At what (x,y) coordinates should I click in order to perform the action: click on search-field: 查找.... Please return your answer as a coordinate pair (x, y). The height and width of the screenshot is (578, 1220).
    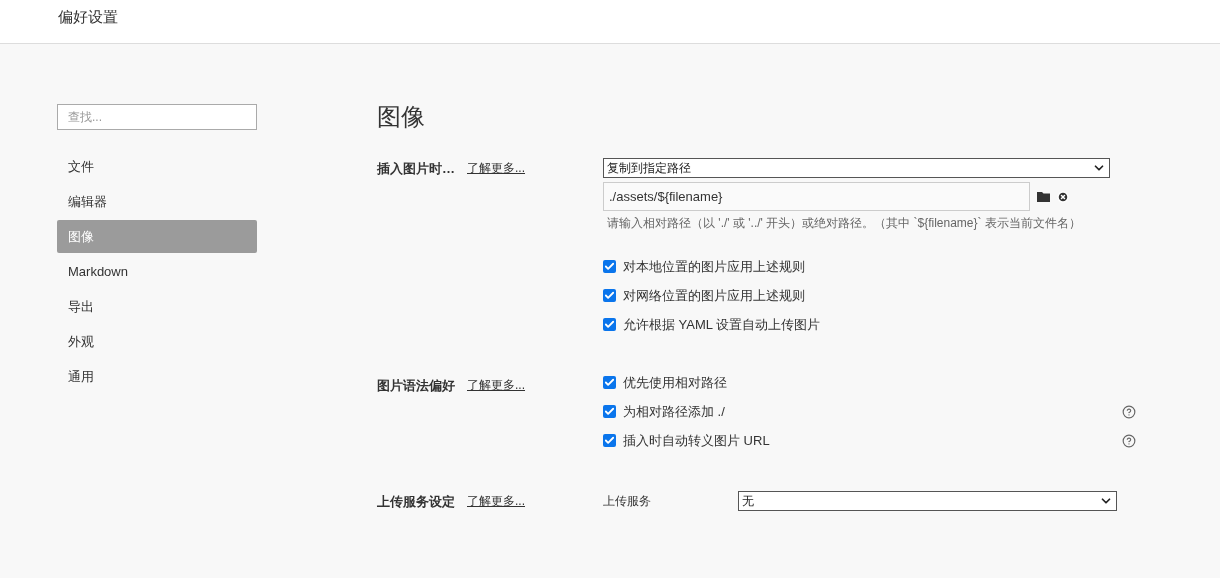
    Looking at the image, I should click on (157, 117).